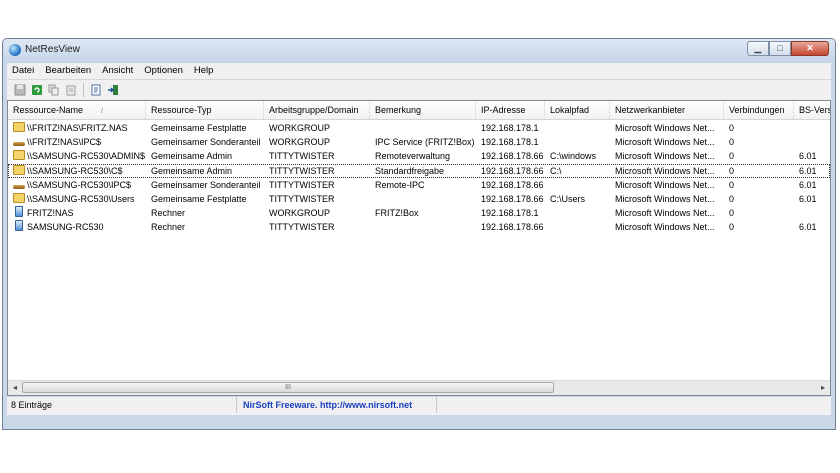  I want to click on close-button: ✕, so click(810, 48).